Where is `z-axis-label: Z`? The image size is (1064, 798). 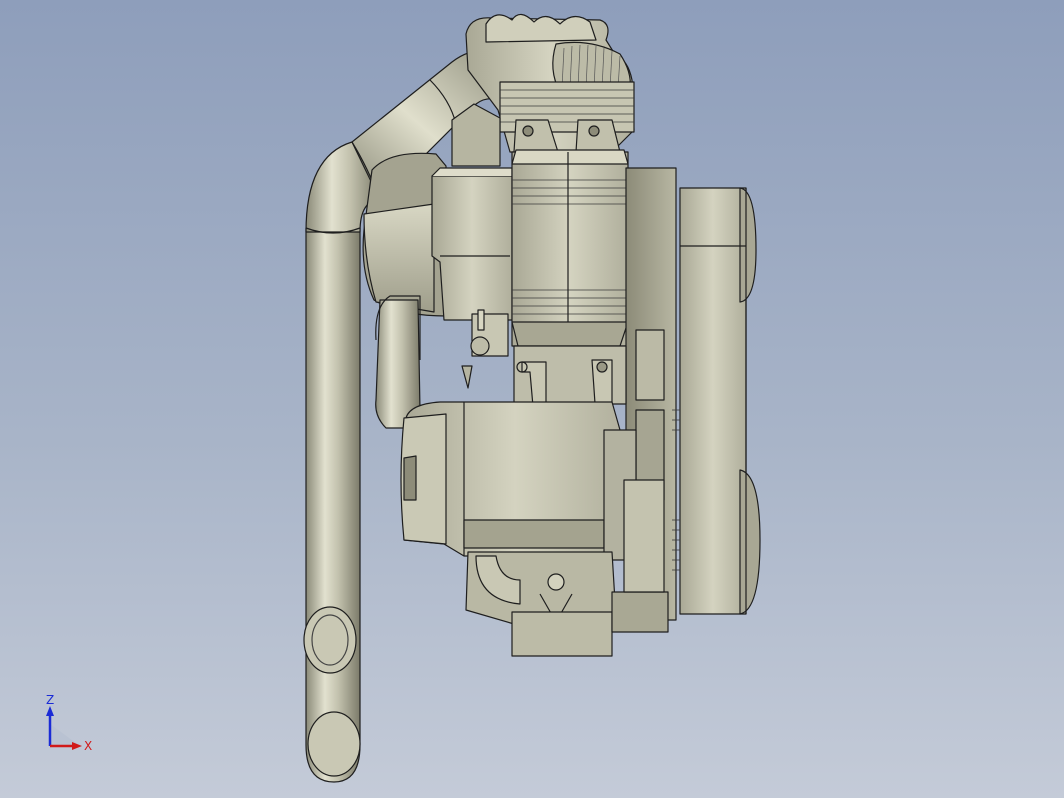 z-axis-label: Z is located at coordinates (50, 700).